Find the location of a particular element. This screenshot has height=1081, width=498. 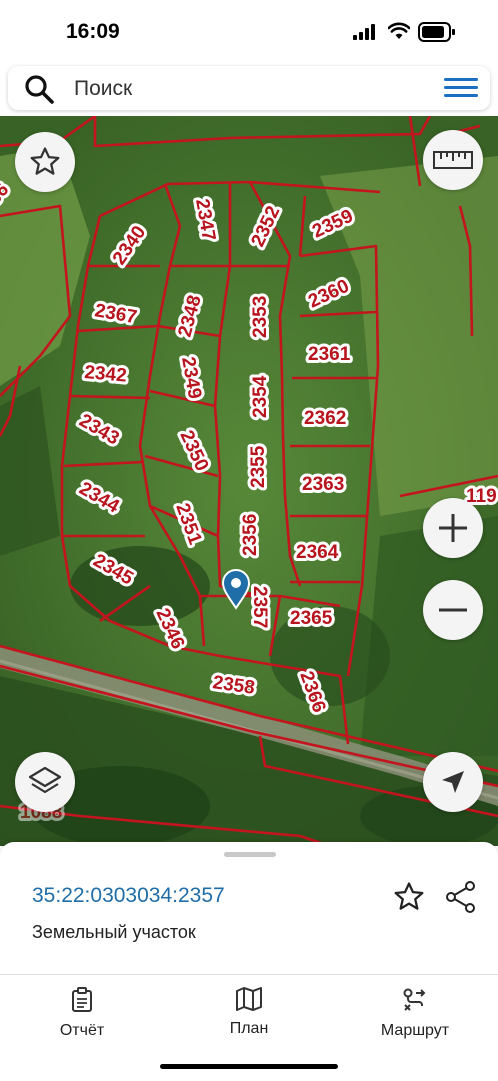

cellular-signal-icon is located at coordinates (364, 32).